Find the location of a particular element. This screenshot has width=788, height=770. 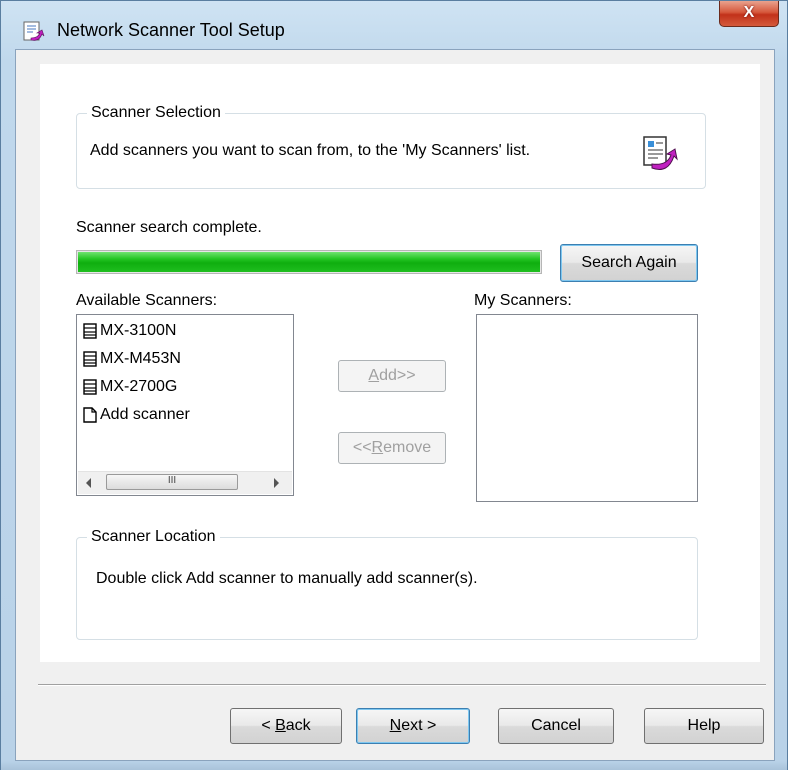

next-mnemonic: N is located at coordinates (395, 725).